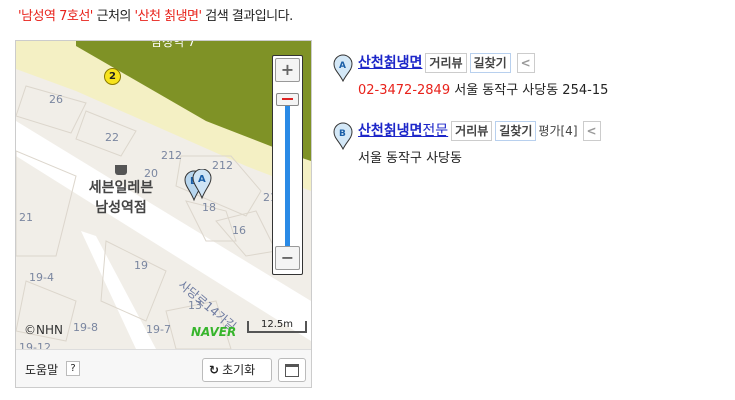  What do you see at coordinates (247, 16) in the screenshot?
I see `headline-suffix: 검색 결과입니다.` at bounding box center [247, 16].